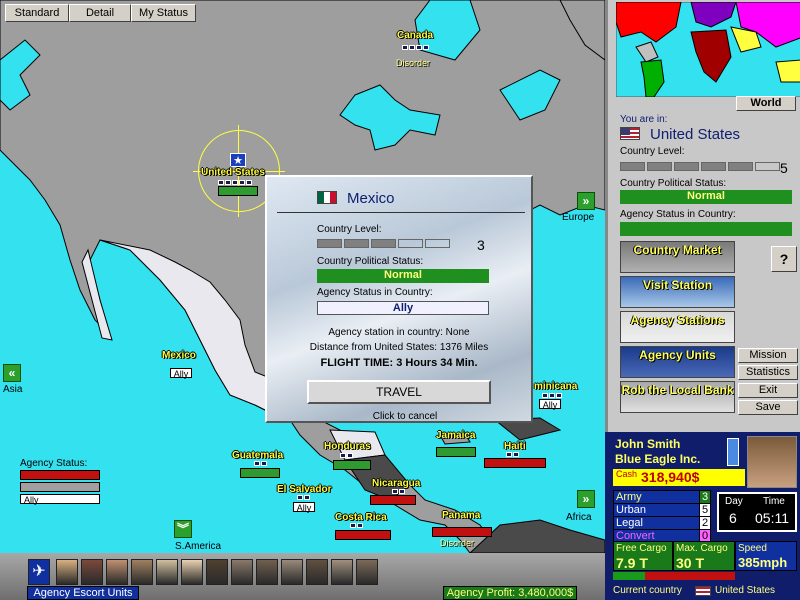 The height and width of the screenshot is (600, 800). Describe the element at coordinates (352, 465) in the screenshot. I see `country-status-honduras` at that location.